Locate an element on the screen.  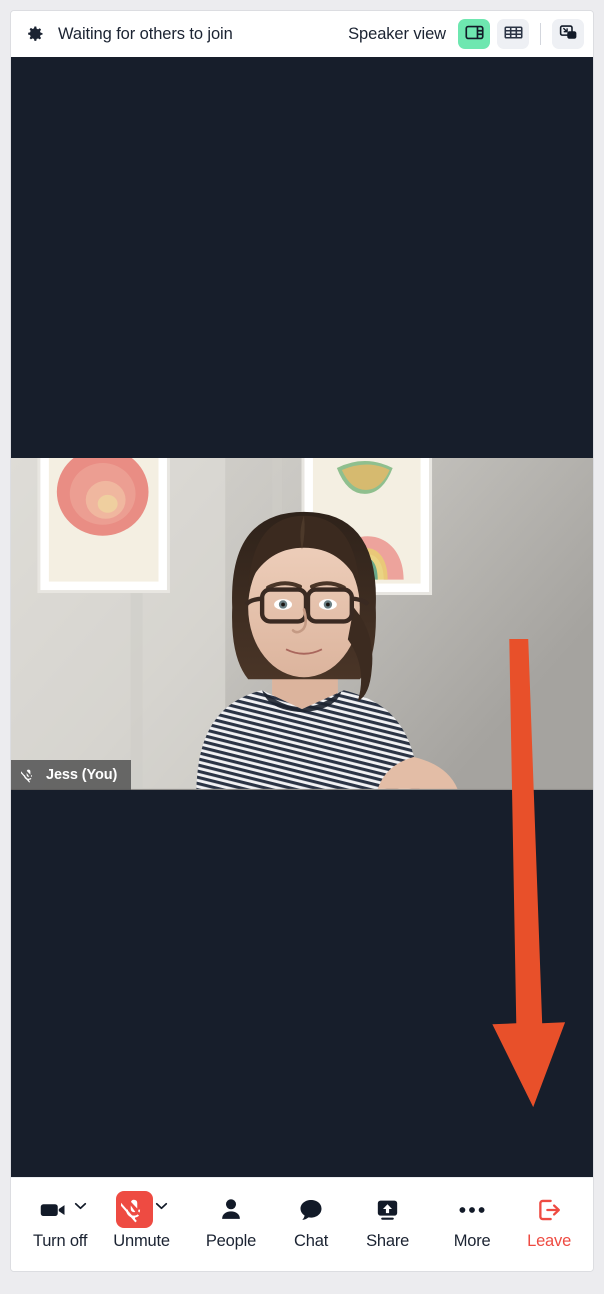
camera-icon-row is located at coordinates (60, 1211).